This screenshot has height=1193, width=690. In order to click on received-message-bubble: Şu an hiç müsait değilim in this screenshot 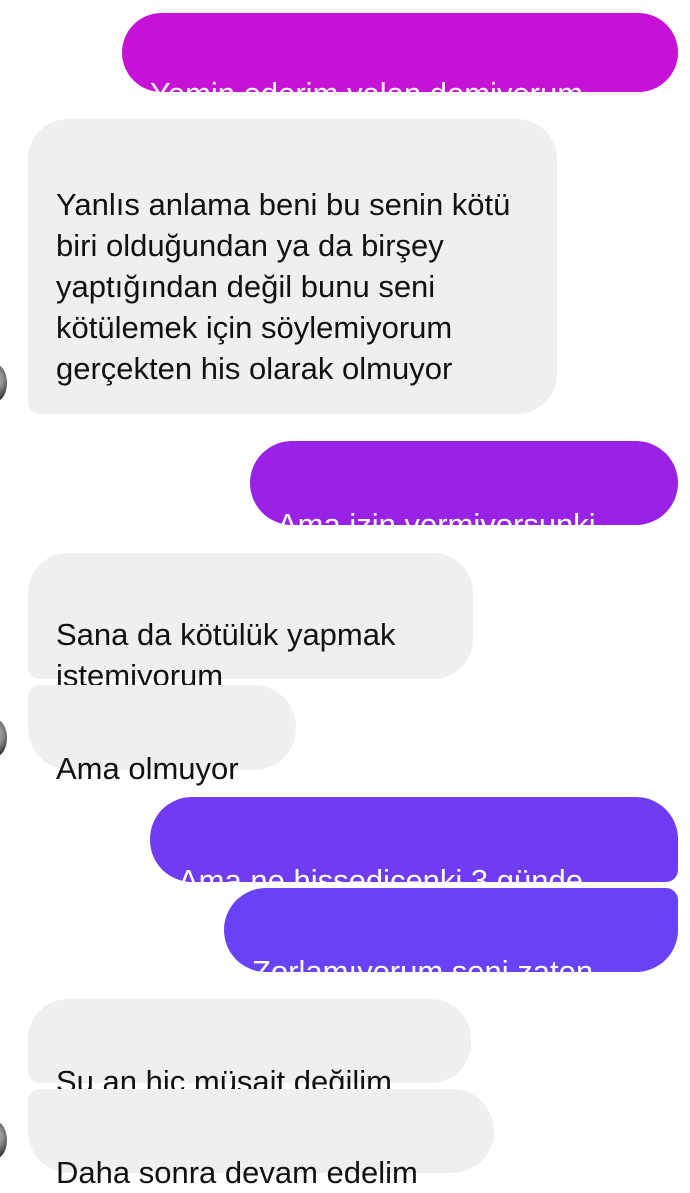, I will do `click(249, 1049)`.